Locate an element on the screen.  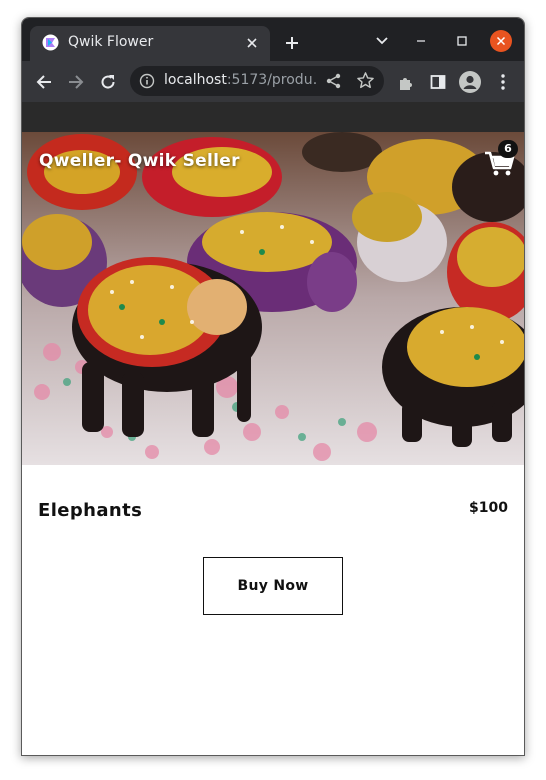
menu-icon is located at coordinates (503, 82).